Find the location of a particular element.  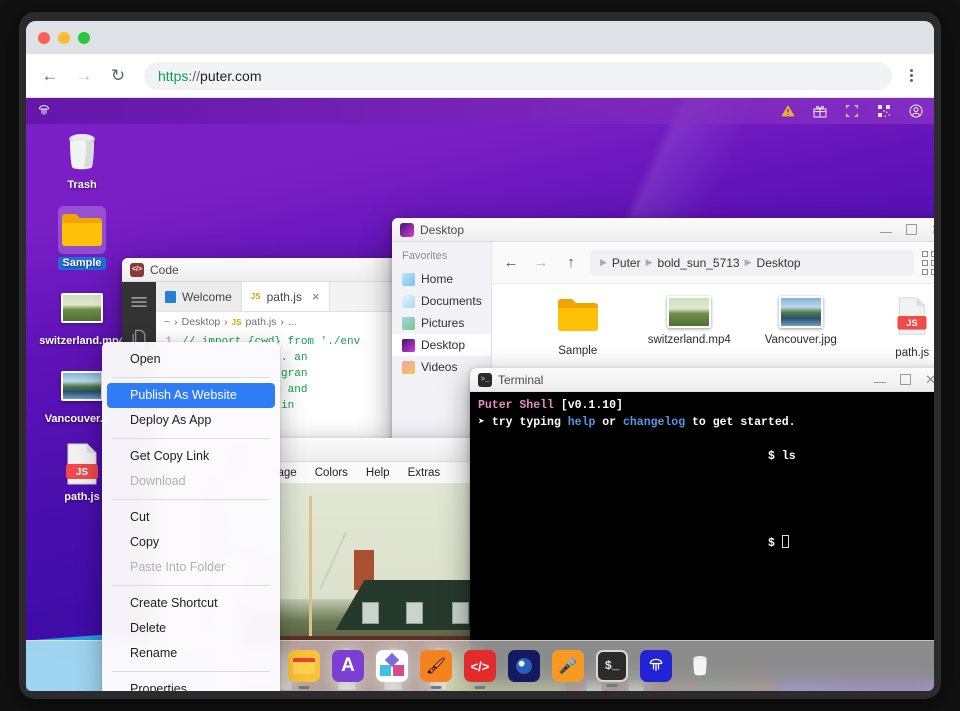

code-window-titlebar: </> Code is located at coordinates (272, 270).